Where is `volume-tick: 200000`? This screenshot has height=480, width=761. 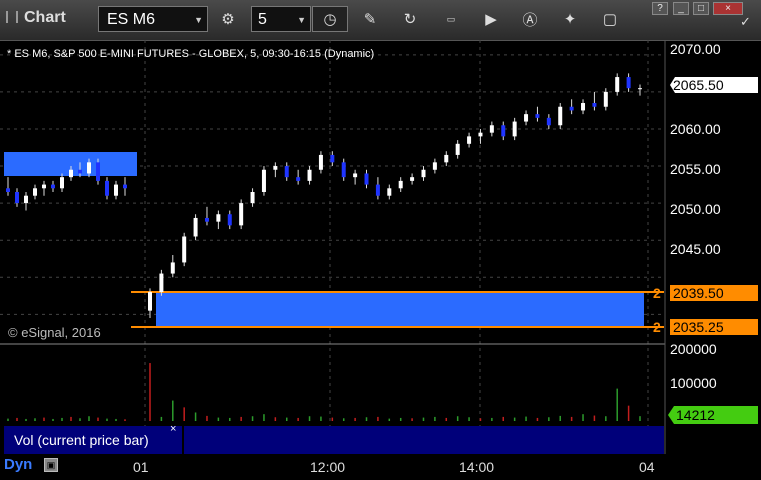 volume-tick: 200000 is located at coordinates (693, 349).